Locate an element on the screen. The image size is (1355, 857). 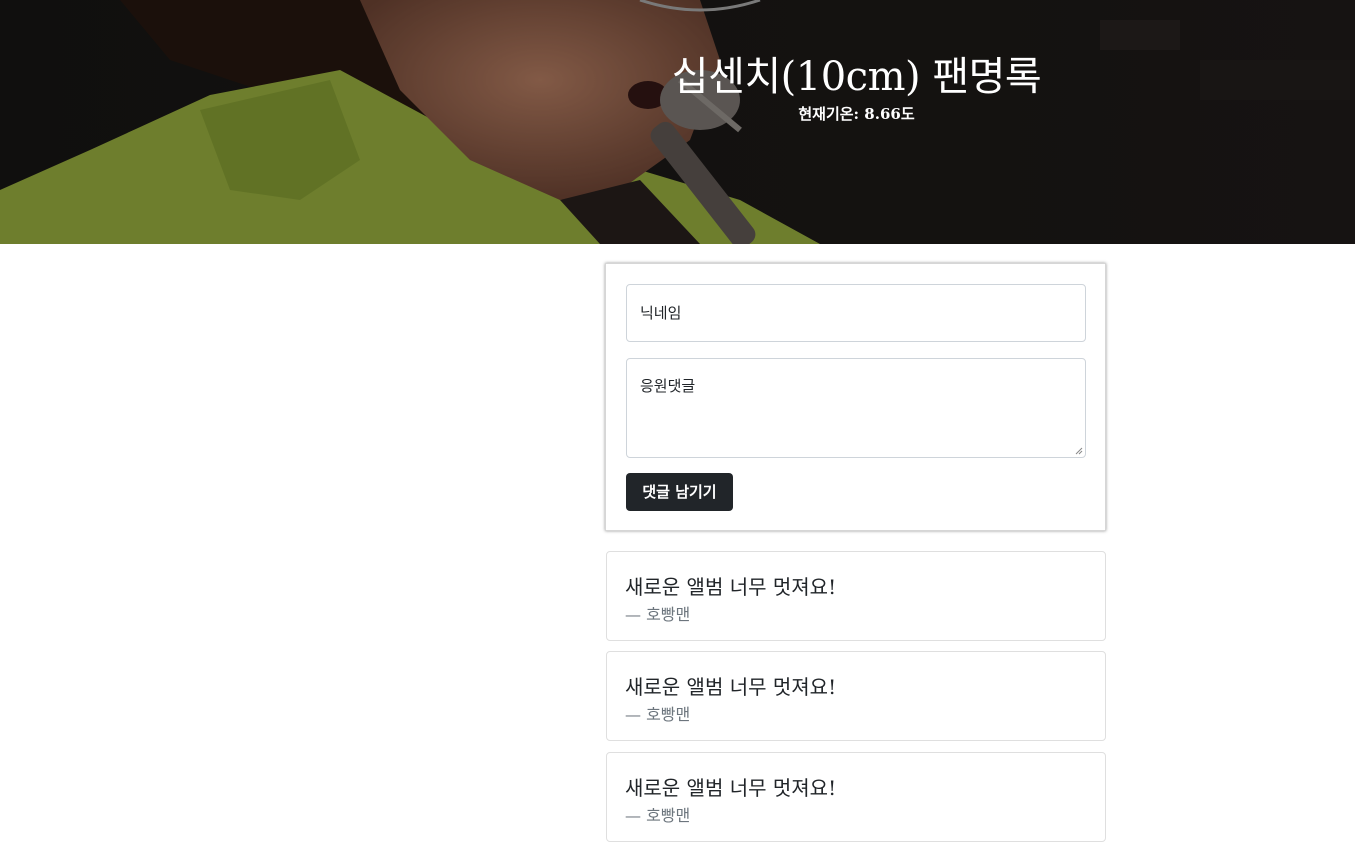
nickname-input: 닉네임 is located at coordinates (856, 313).